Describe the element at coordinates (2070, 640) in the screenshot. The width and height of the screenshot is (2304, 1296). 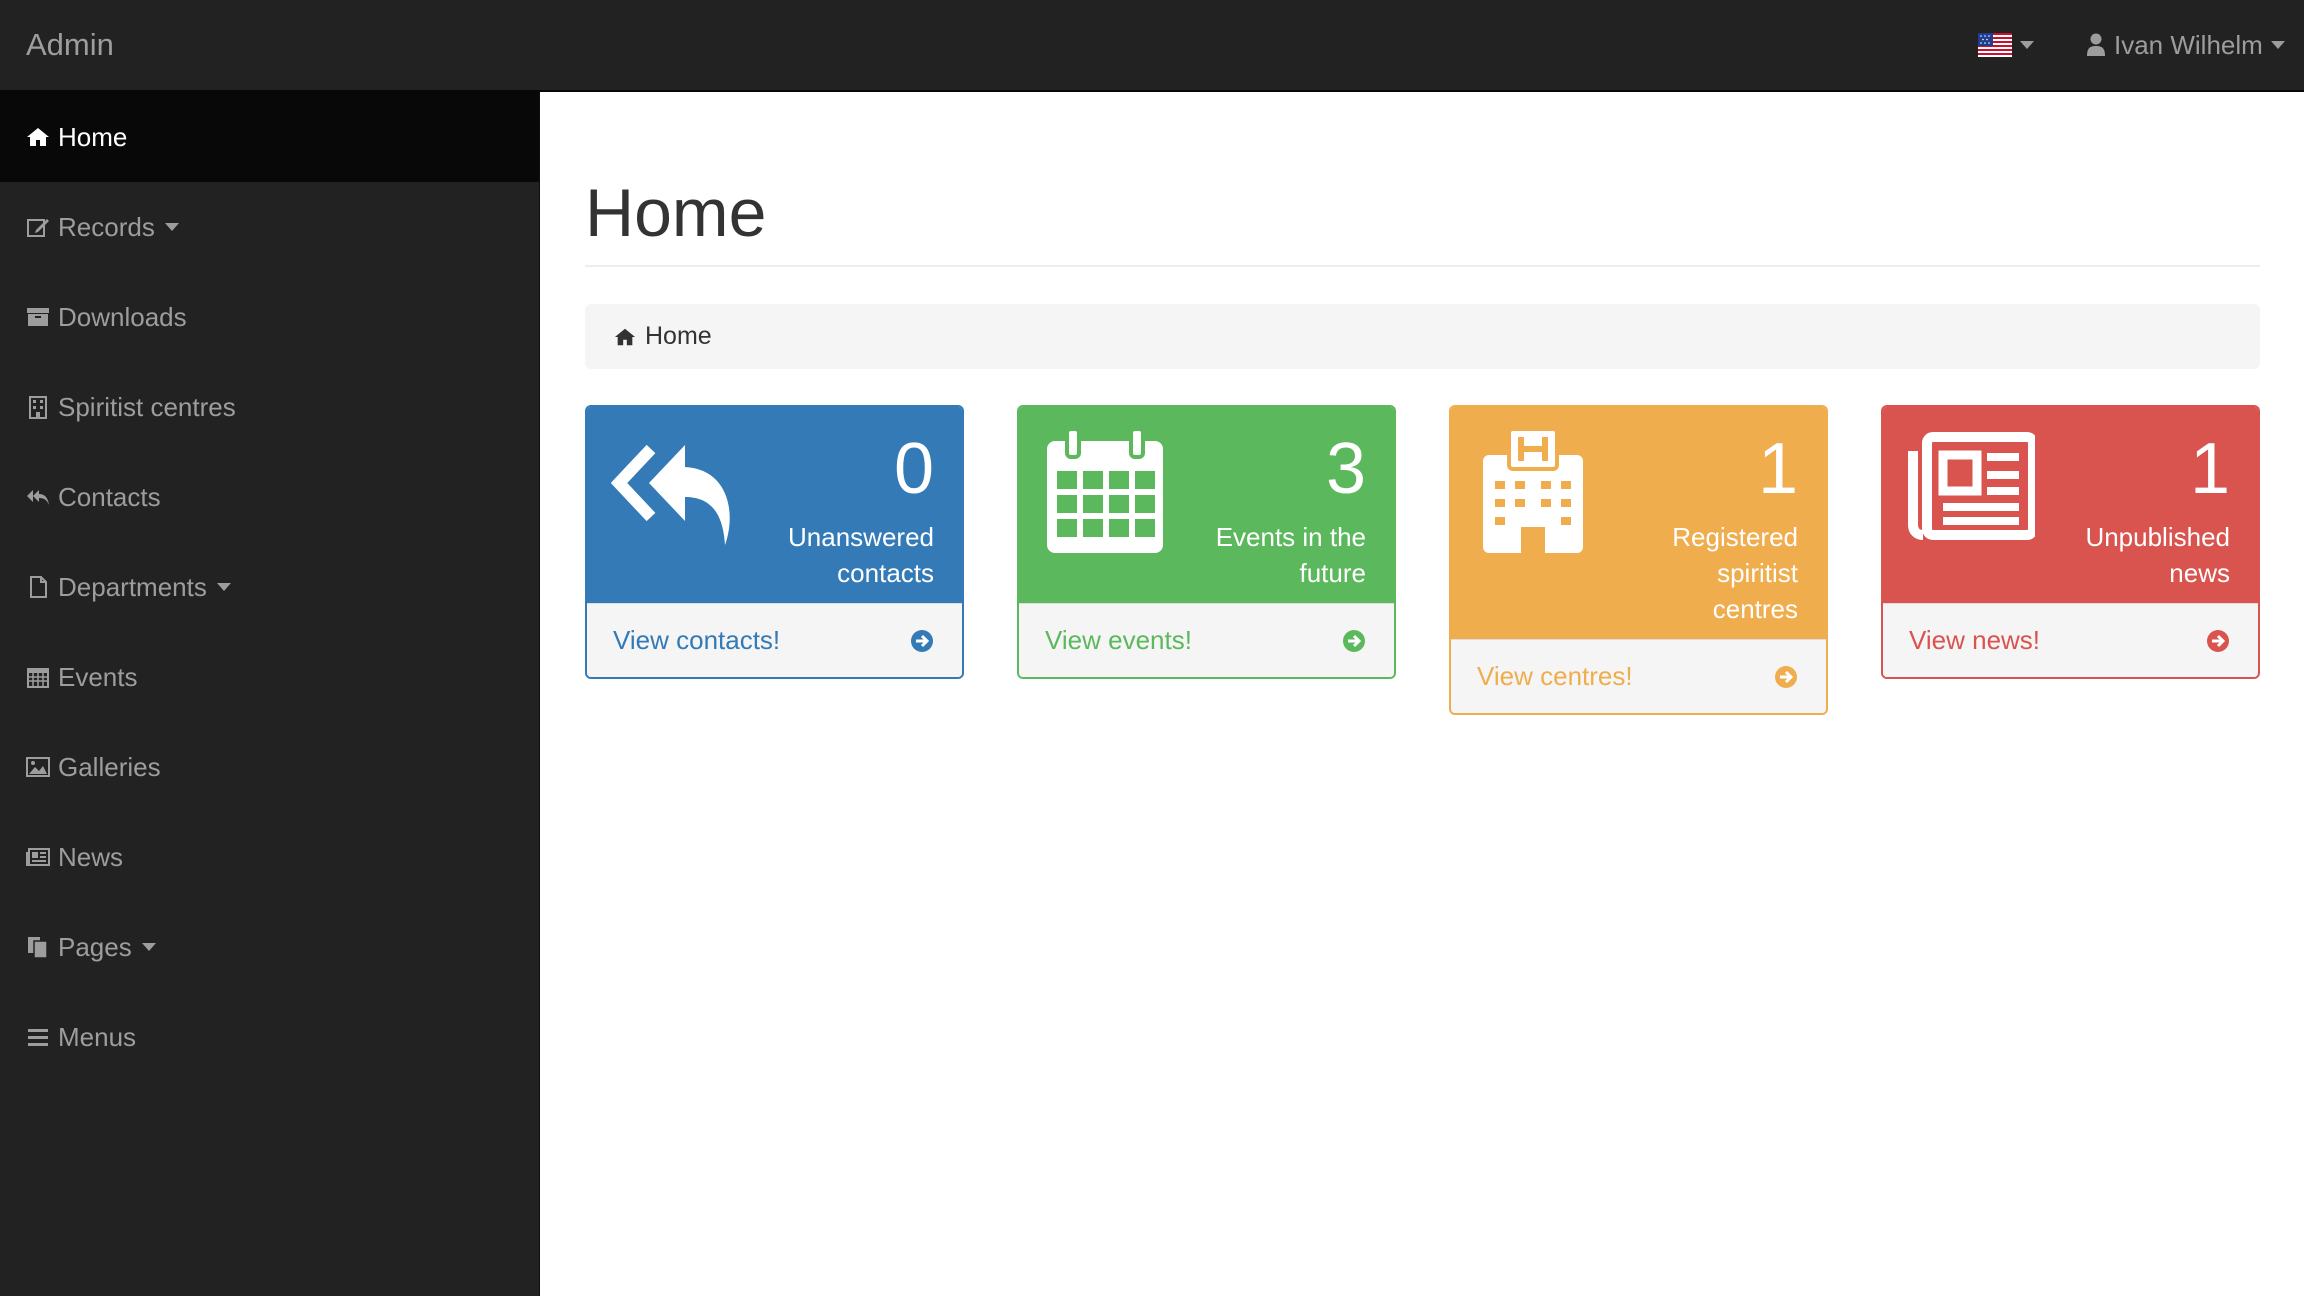
I see `view-news-link: View news!` at that location.